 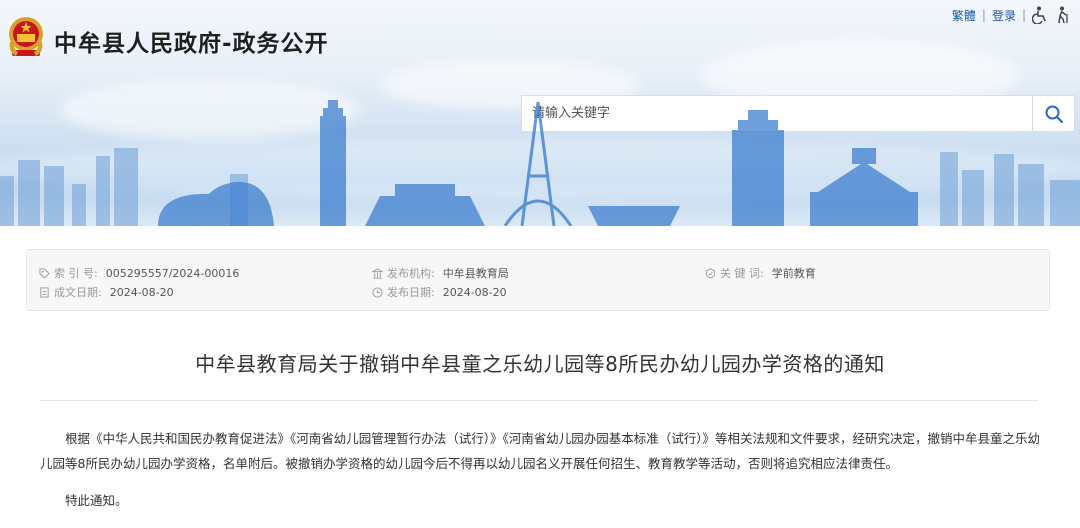 I want to click on meta-label: 索 引 号:, so click(x=76, y=273).